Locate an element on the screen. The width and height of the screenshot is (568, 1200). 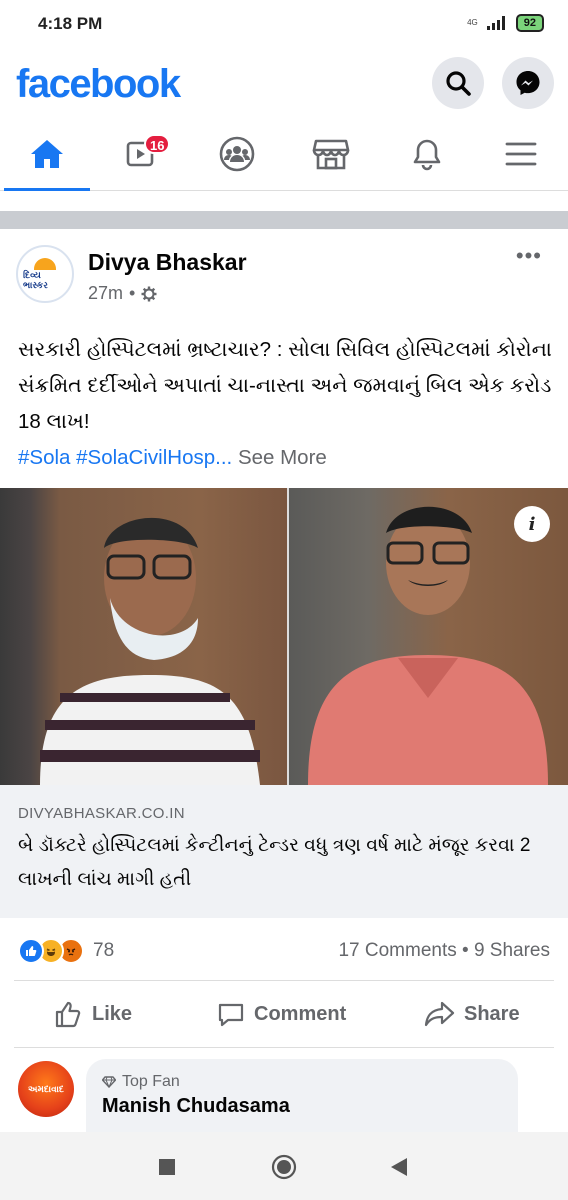
page-name: Divya Bhaskar is located at coordinates (167, 262).